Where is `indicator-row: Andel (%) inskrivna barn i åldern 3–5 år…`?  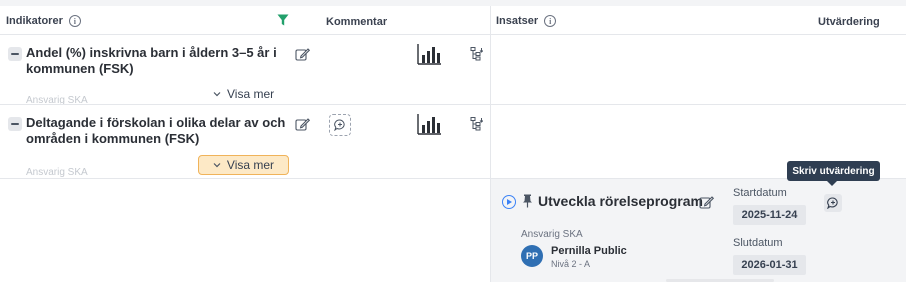
indicator-row: Andel (%) inskrivna barn i åldern 3–5 år… is located at coordinates (245, 70).